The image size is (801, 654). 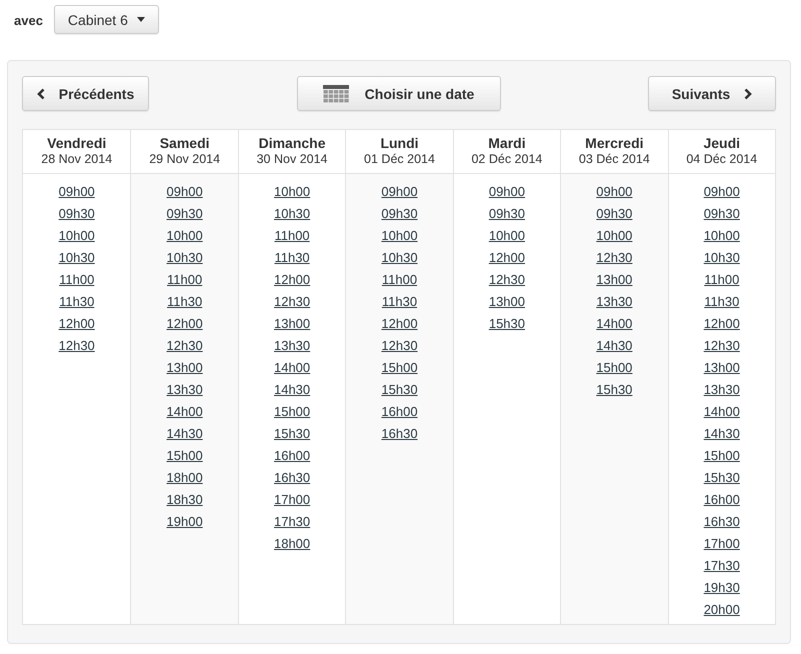 What do you see at coordinates (722, 588) in the screenshot?
I see `time-slot-link: 19h30` at bounding box center [722, 588].